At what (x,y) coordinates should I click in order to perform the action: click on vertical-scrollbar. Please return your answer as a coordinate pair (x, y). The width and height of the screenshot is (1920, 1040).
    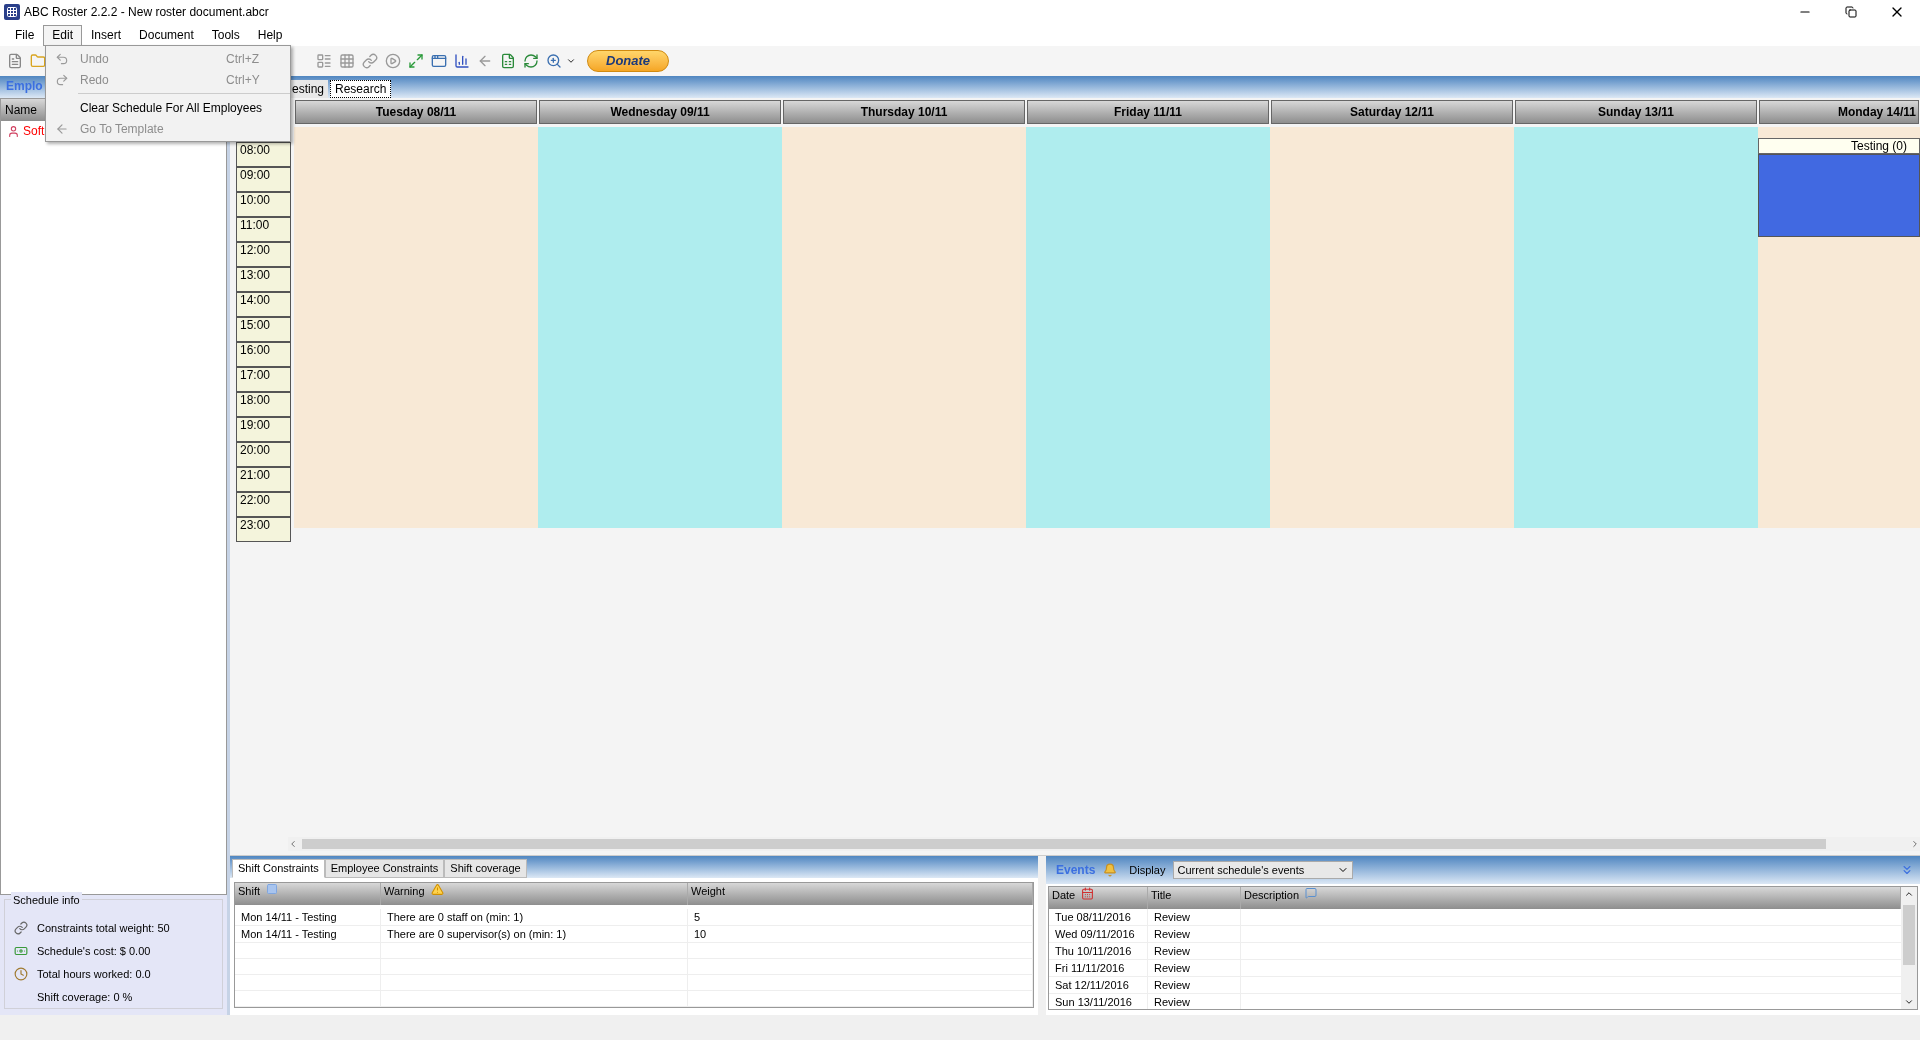
    Looking at the image, I should click on (1909, 948).